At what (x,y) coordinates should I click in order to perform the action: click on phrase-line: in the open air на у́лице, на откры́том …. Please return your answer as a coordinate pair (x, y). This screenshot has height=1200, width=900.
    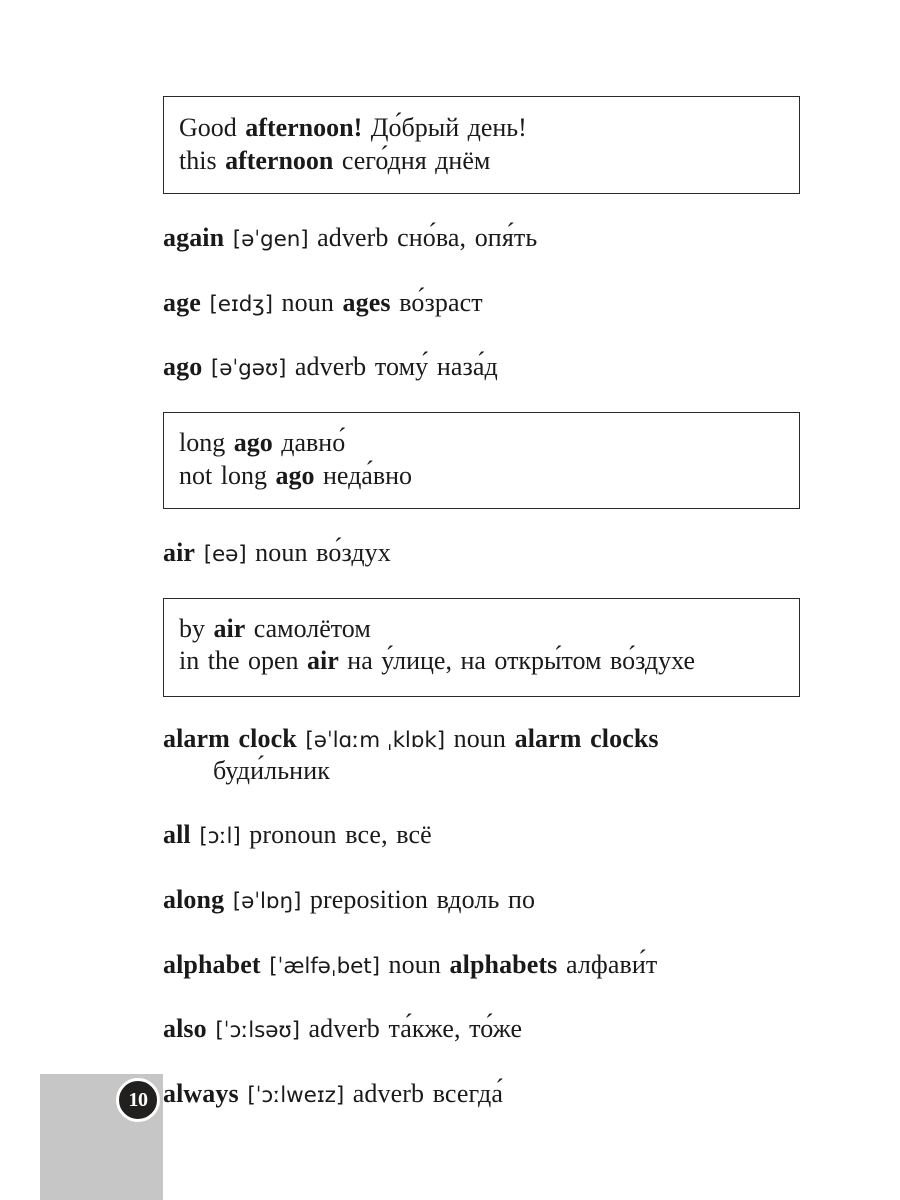
    Looking at the image, I should click on (489, 661).